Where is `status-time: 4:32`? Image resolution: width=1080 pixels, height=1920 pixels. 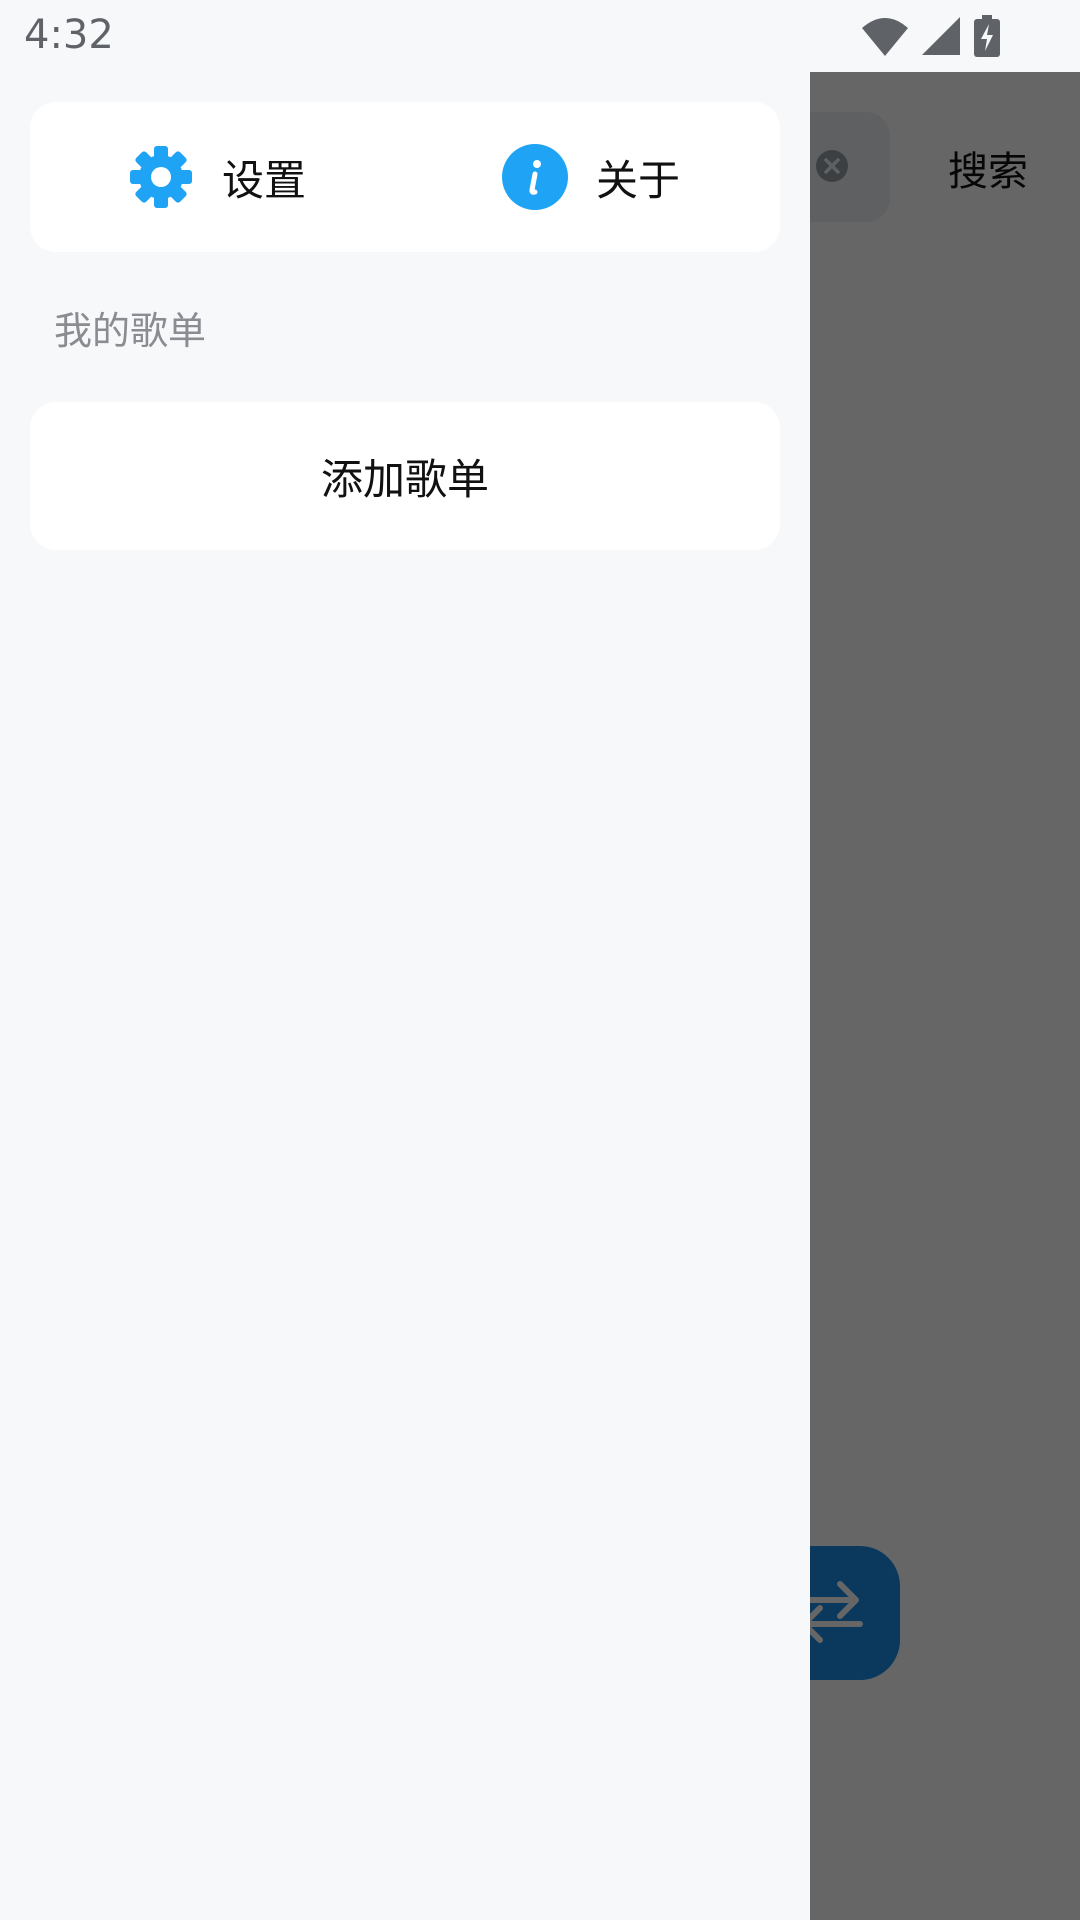
status-time: 4:32 is located at coordinates (69, 35).